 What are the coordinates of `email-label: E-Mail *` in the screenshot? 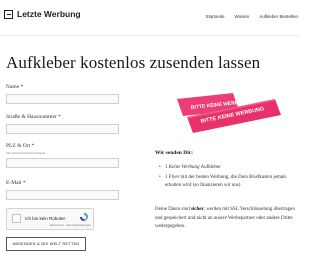 It's located at (16, 183).